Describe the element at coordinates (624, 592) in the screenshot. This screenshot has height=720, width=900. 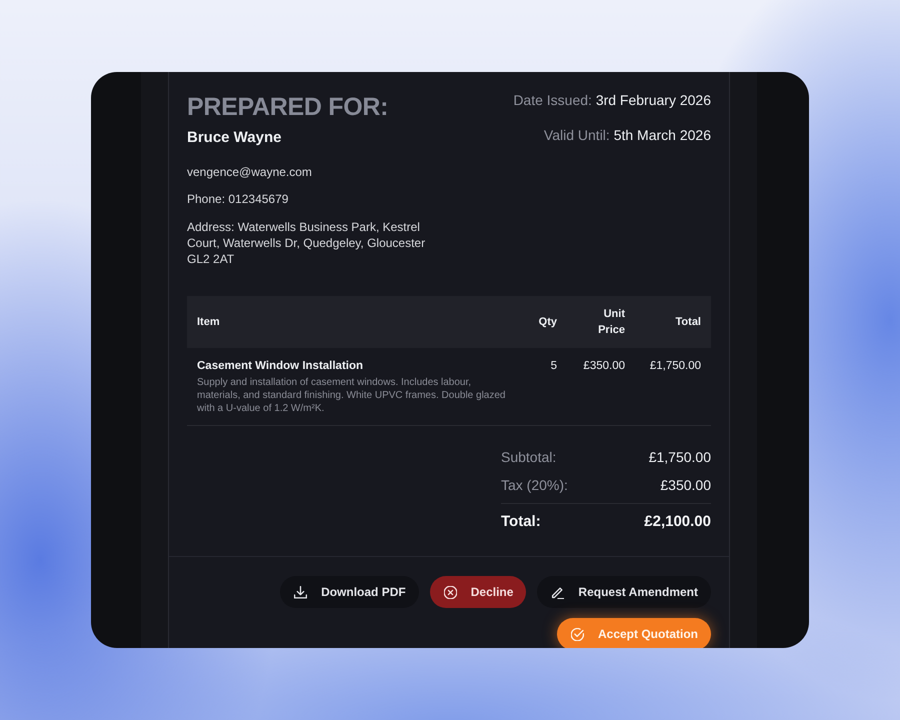
I see `request-amendment-button: Request Amendment` at that location.